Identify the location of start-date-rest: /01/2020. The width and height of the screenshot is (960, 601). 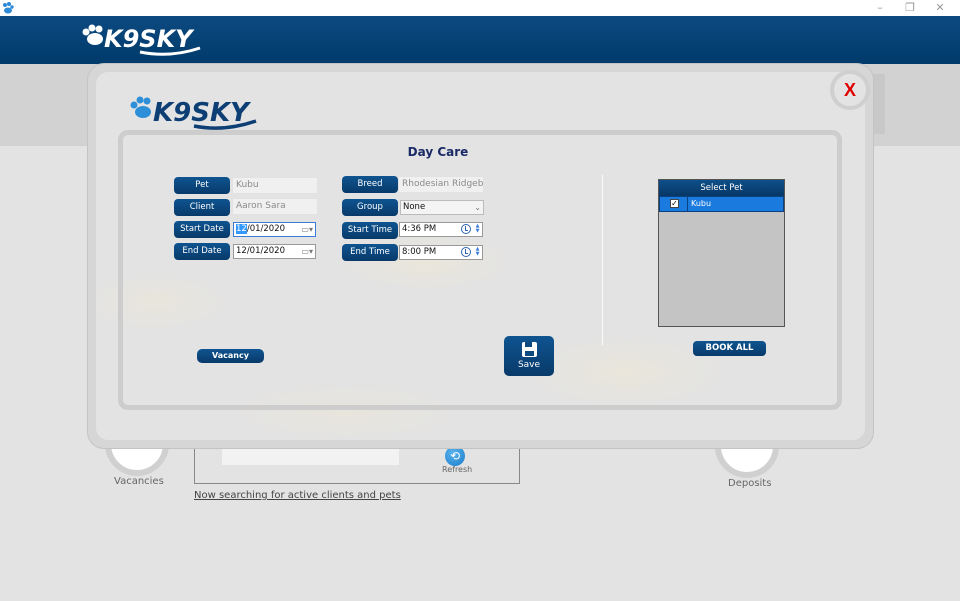
(266, 229).